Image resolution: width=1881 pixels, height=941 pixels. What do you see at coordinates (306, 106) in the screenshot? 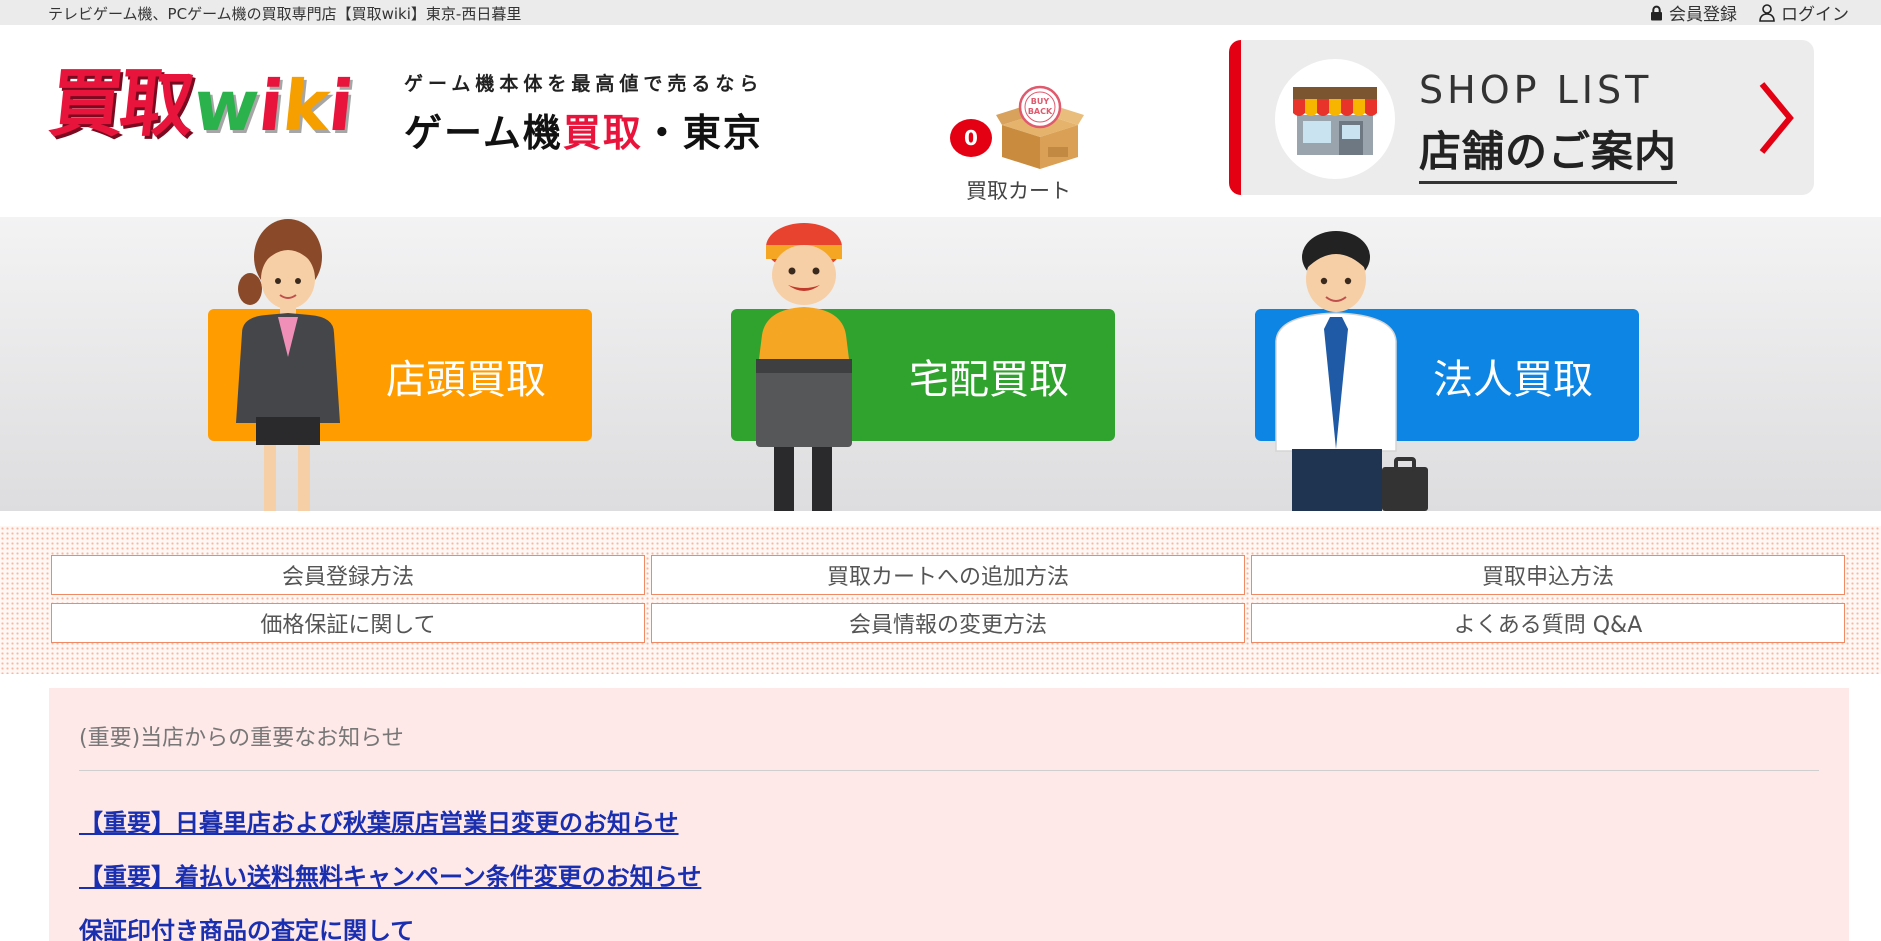
I see `logo-letter-k: k` at bounding box center [306, 106].